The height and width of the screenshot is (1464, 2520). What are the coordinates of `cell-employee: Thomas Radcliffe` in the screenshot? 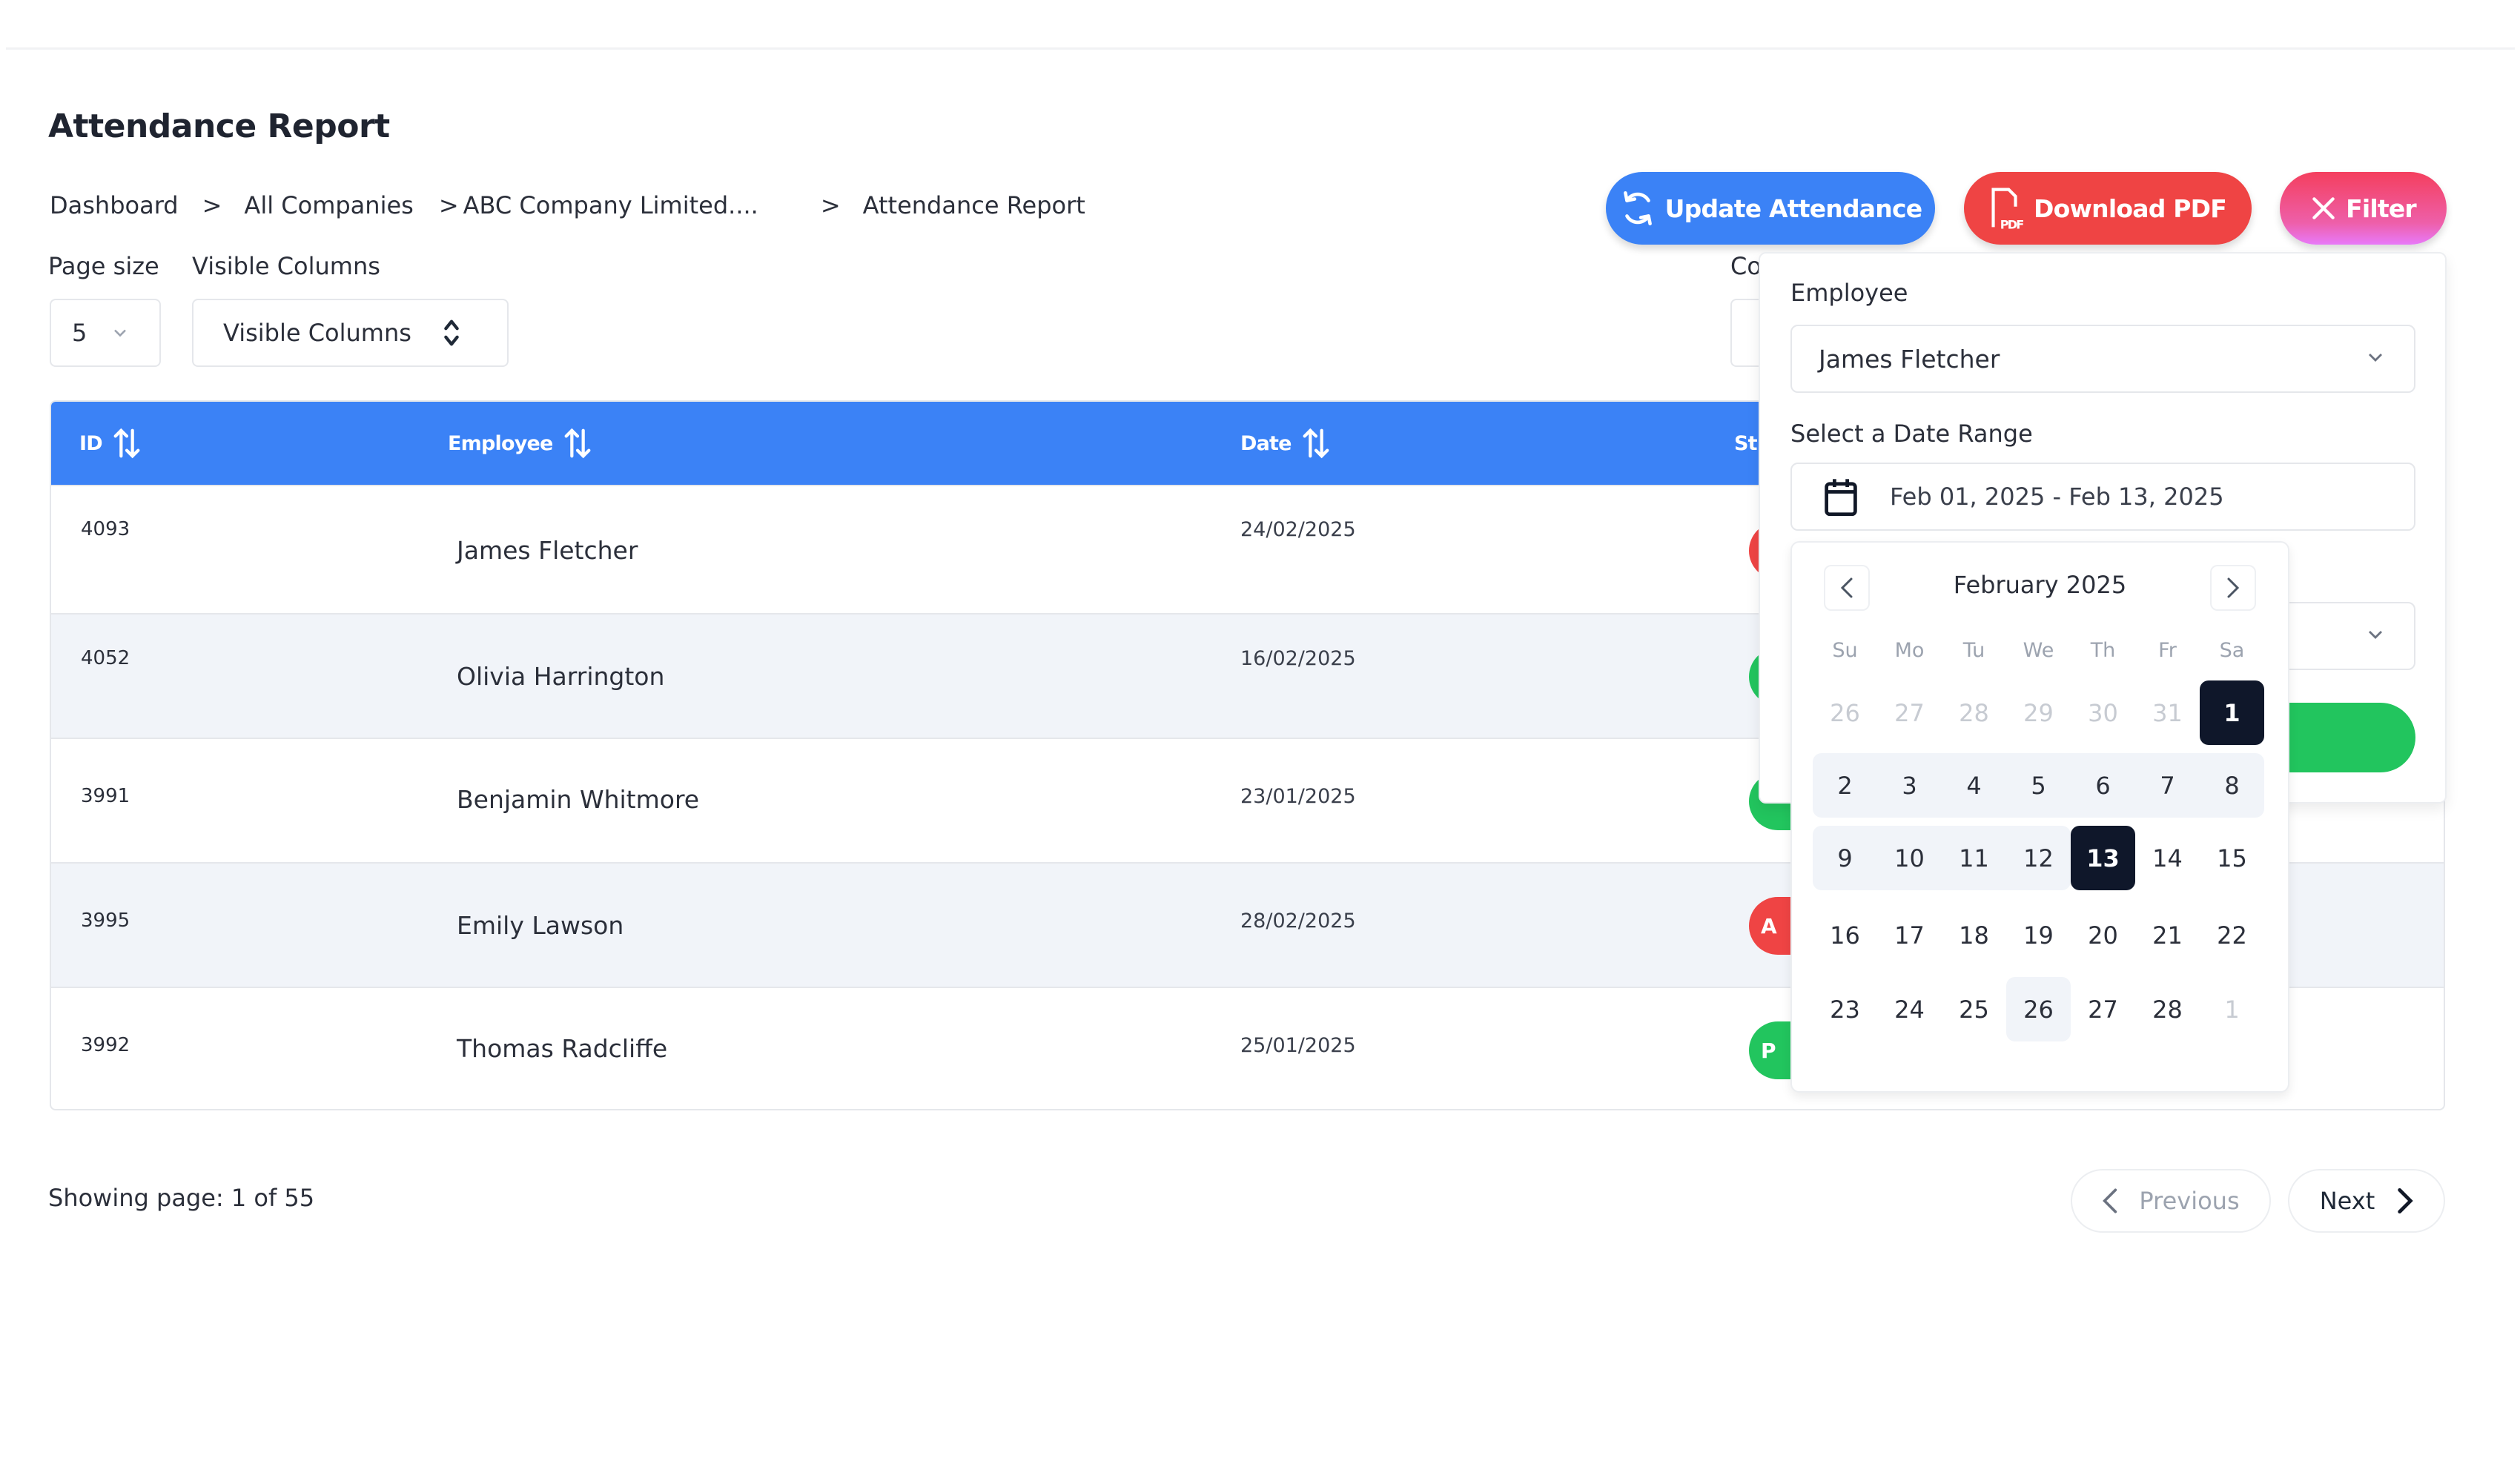 It's located at (562, 1048).